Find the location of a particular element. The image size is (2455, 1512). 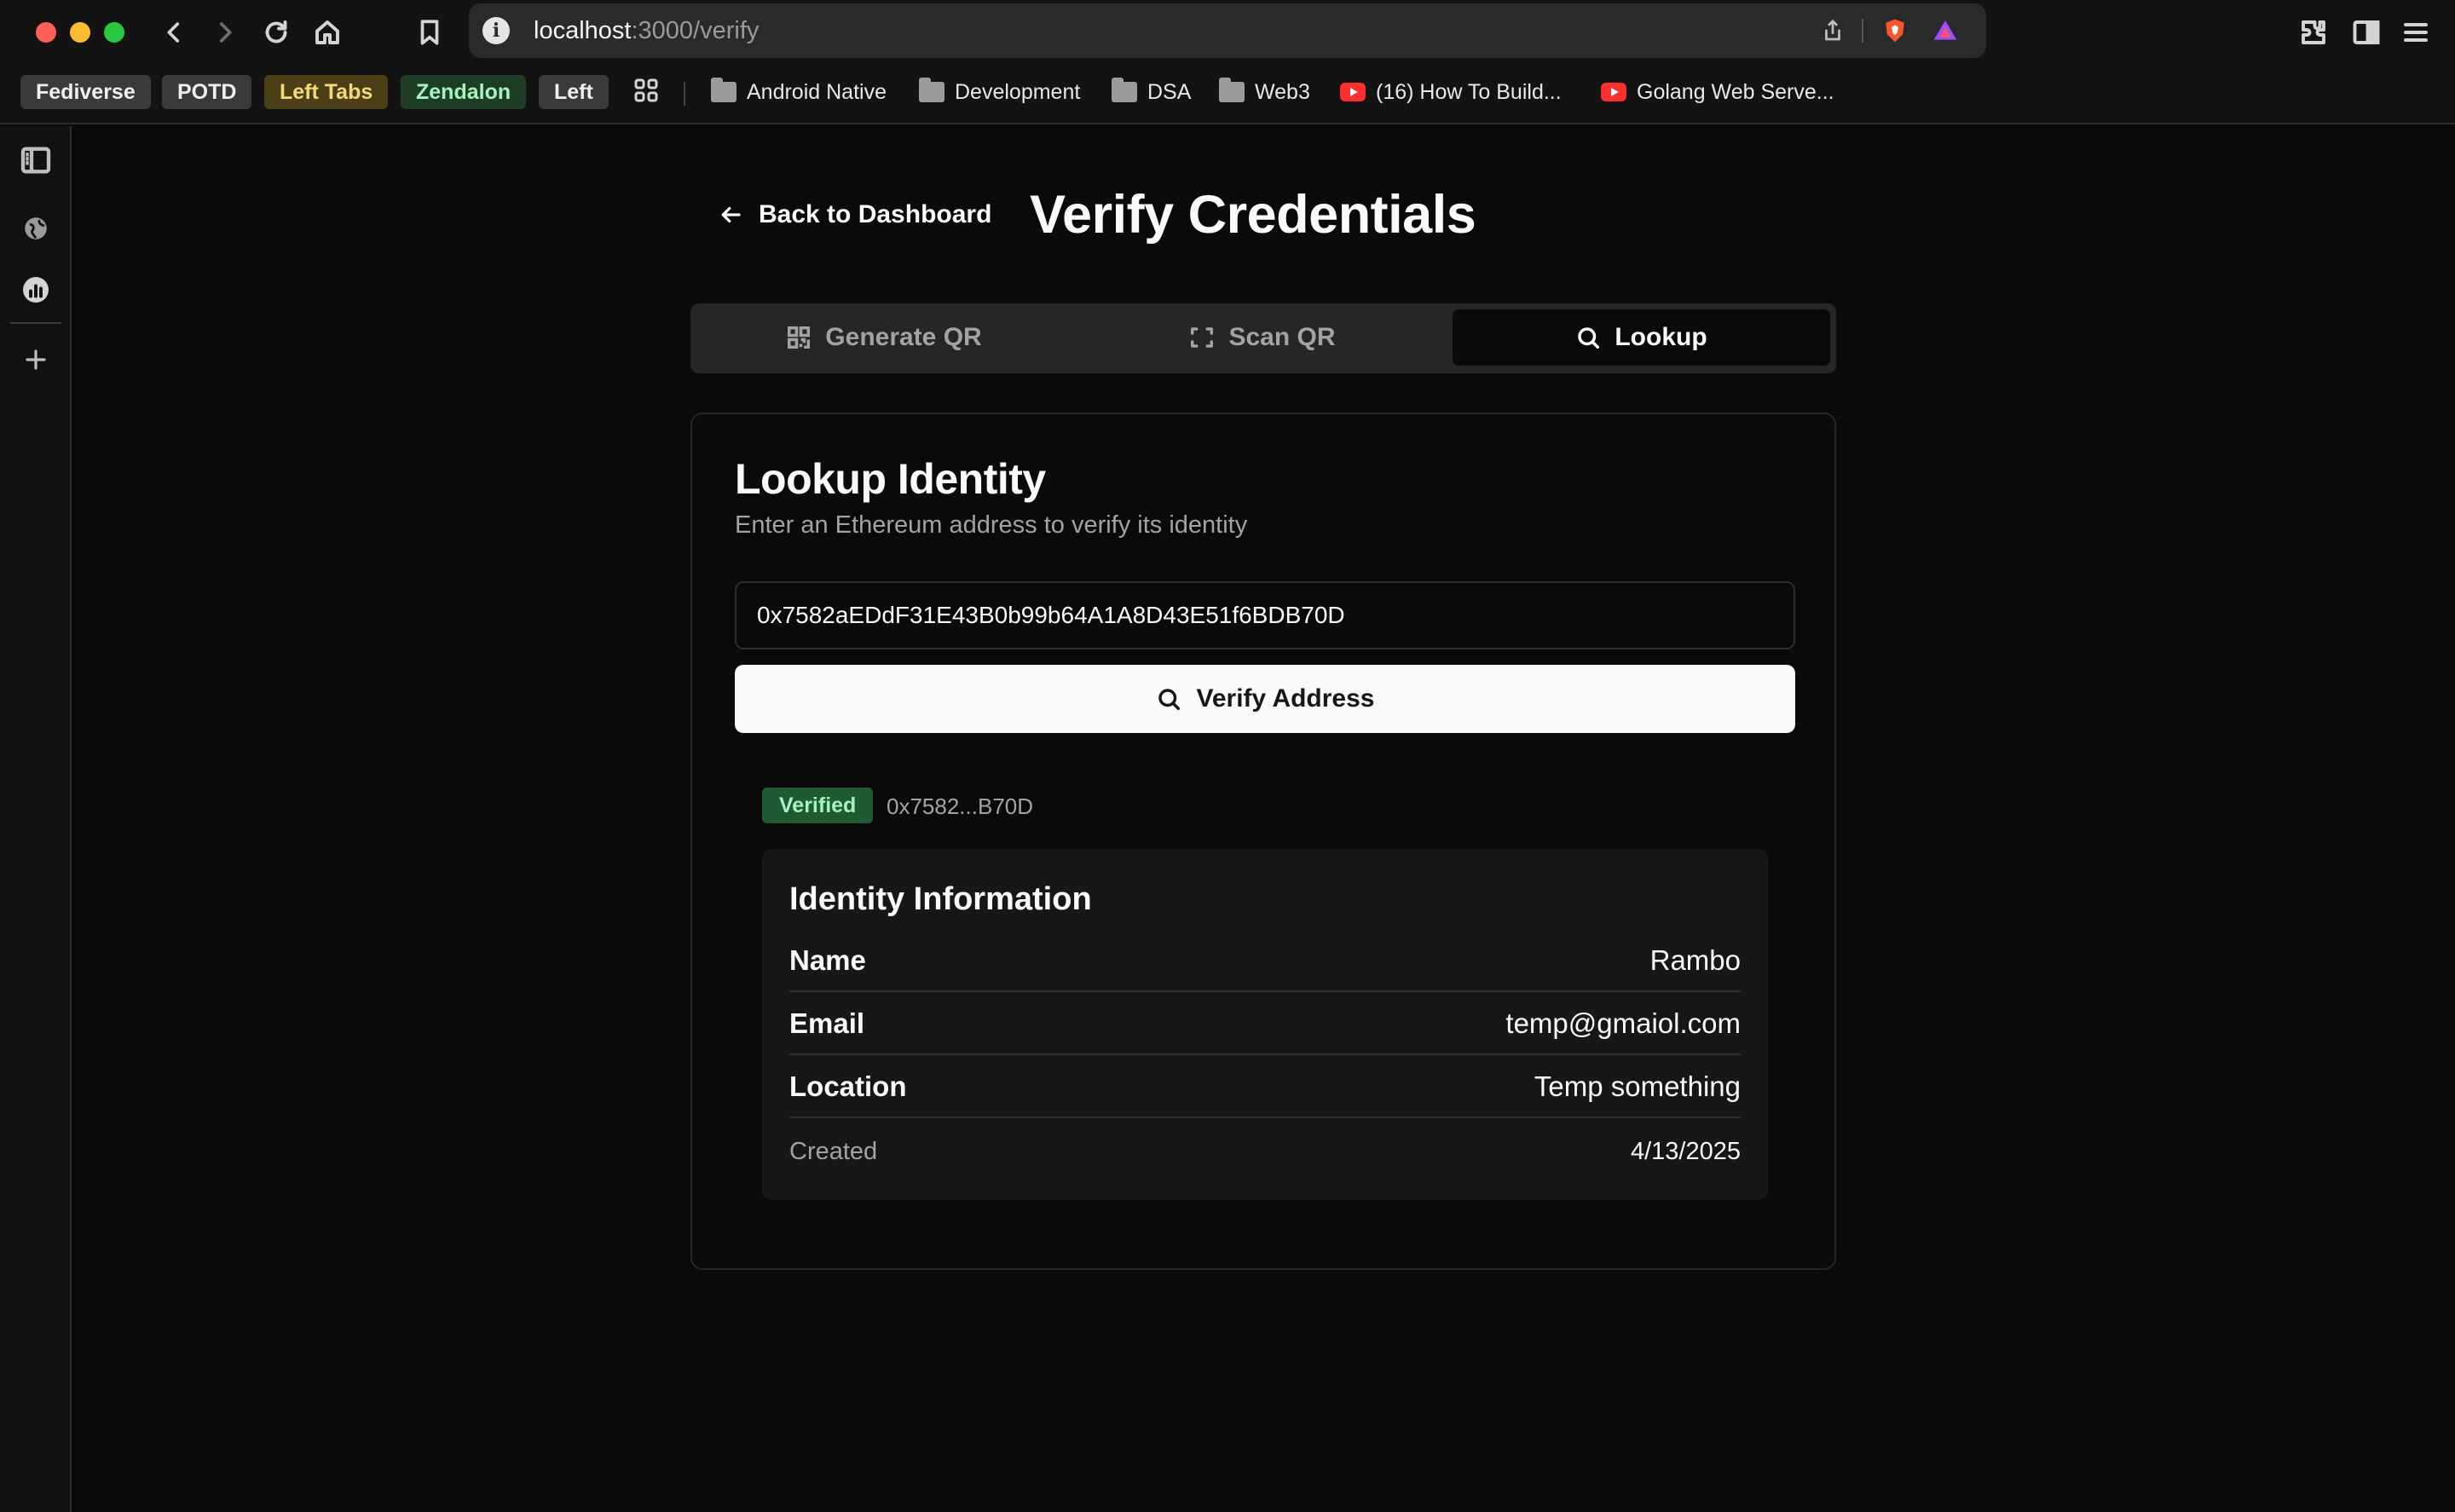

globe-icon is located at coordinates (36, 228).